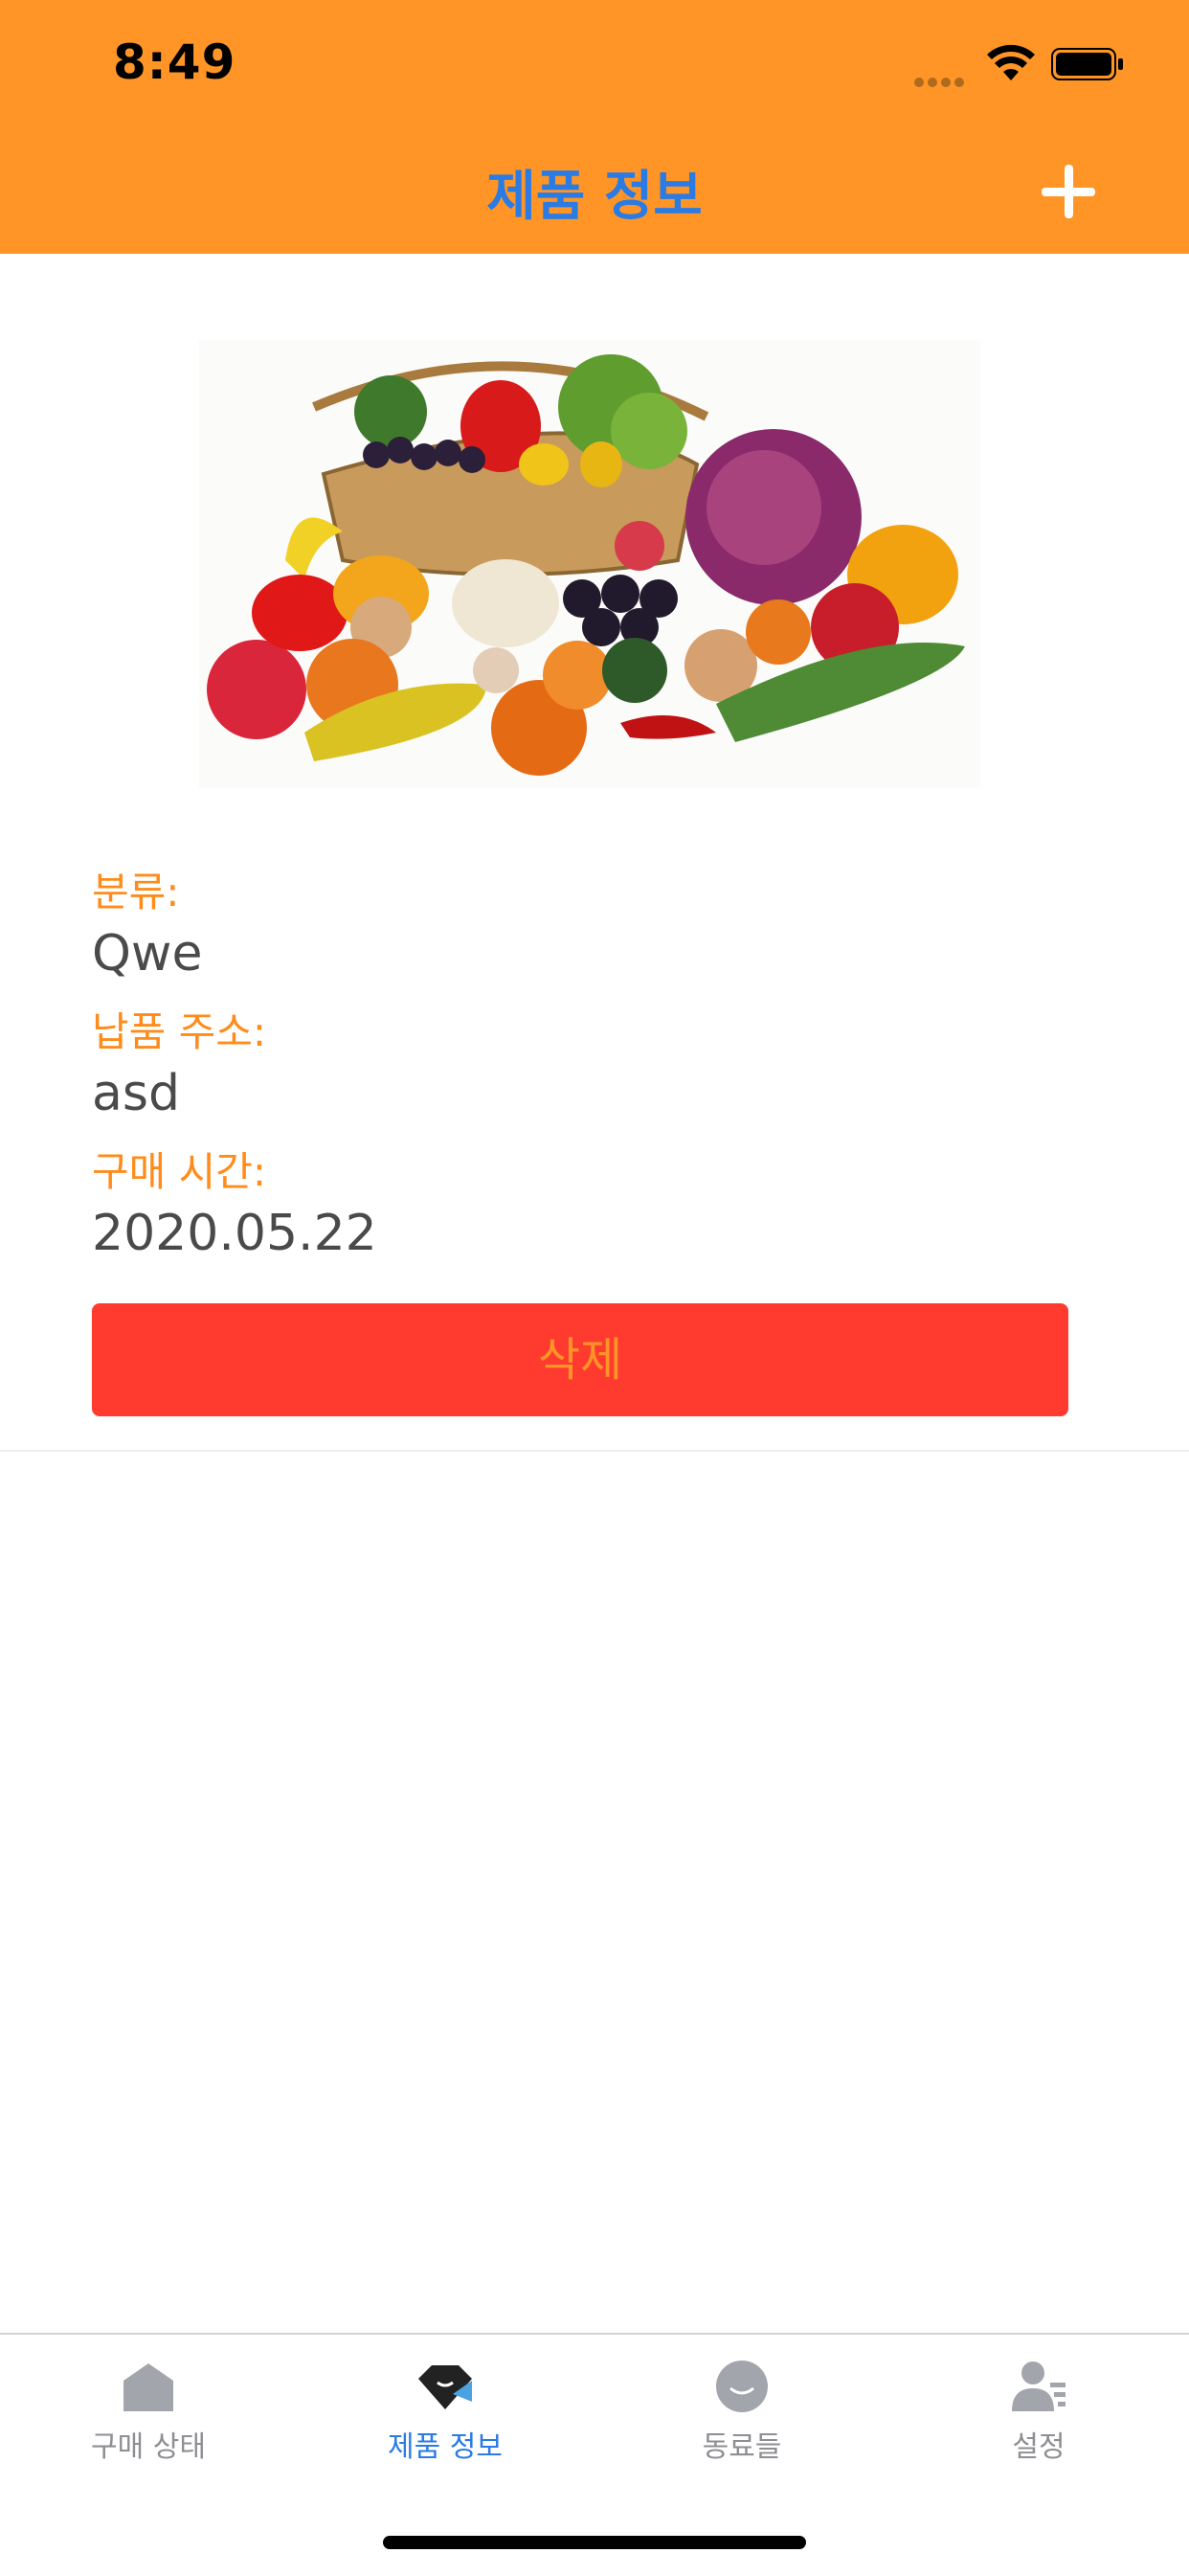  Describe the element at coordinates (179, 1031) in the screenshot. I see `delivery-address-label: 납품 주소:` at that location.